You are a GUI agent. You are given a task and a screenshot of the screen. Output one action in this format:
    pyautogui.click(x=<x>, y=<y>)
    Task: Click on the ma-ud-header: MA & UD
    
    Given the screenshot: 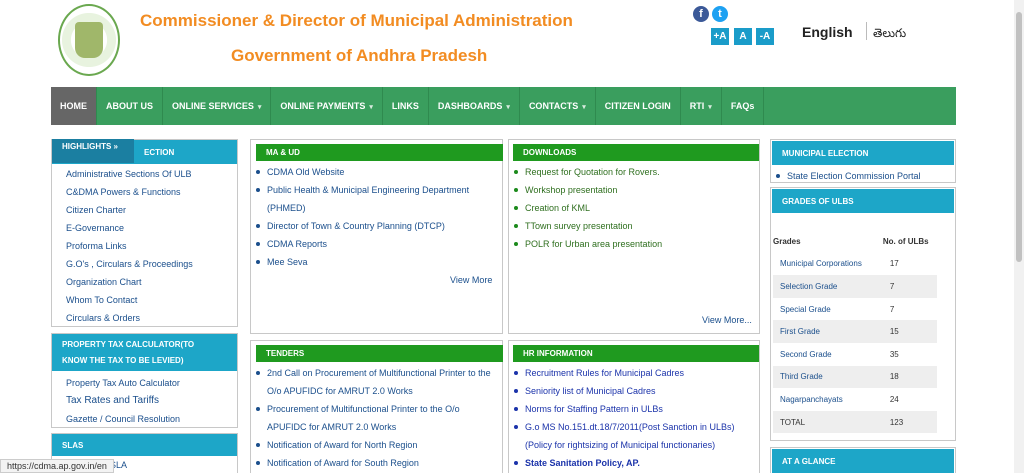 What is the action you would take?
    pyautogui.click(x=379, y=152)
    